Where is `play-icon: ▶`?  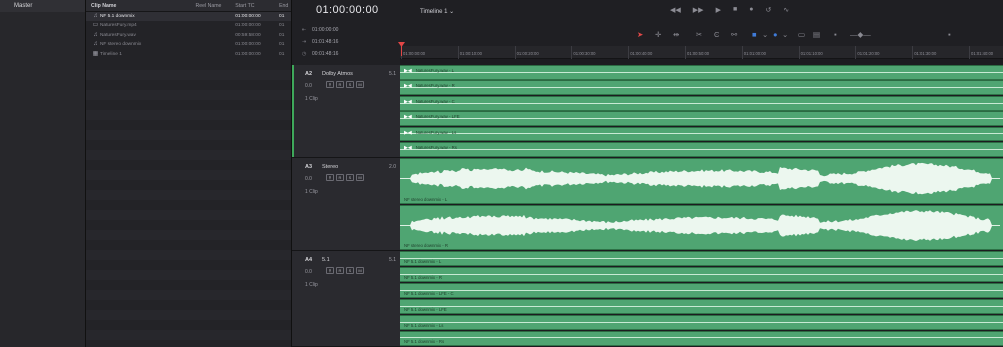 play-icon: ▶ is located at coordinates (718, 10).